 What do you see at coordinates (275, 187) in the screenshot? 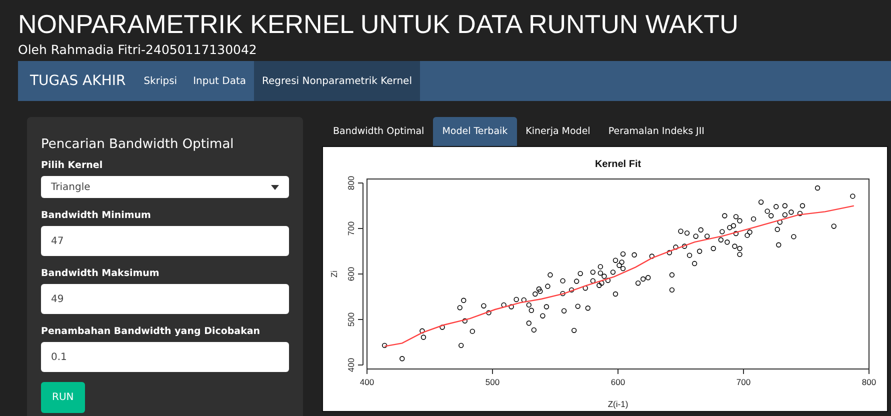
I see `dropdown-caret-icon` at bounding box center [275, 187].